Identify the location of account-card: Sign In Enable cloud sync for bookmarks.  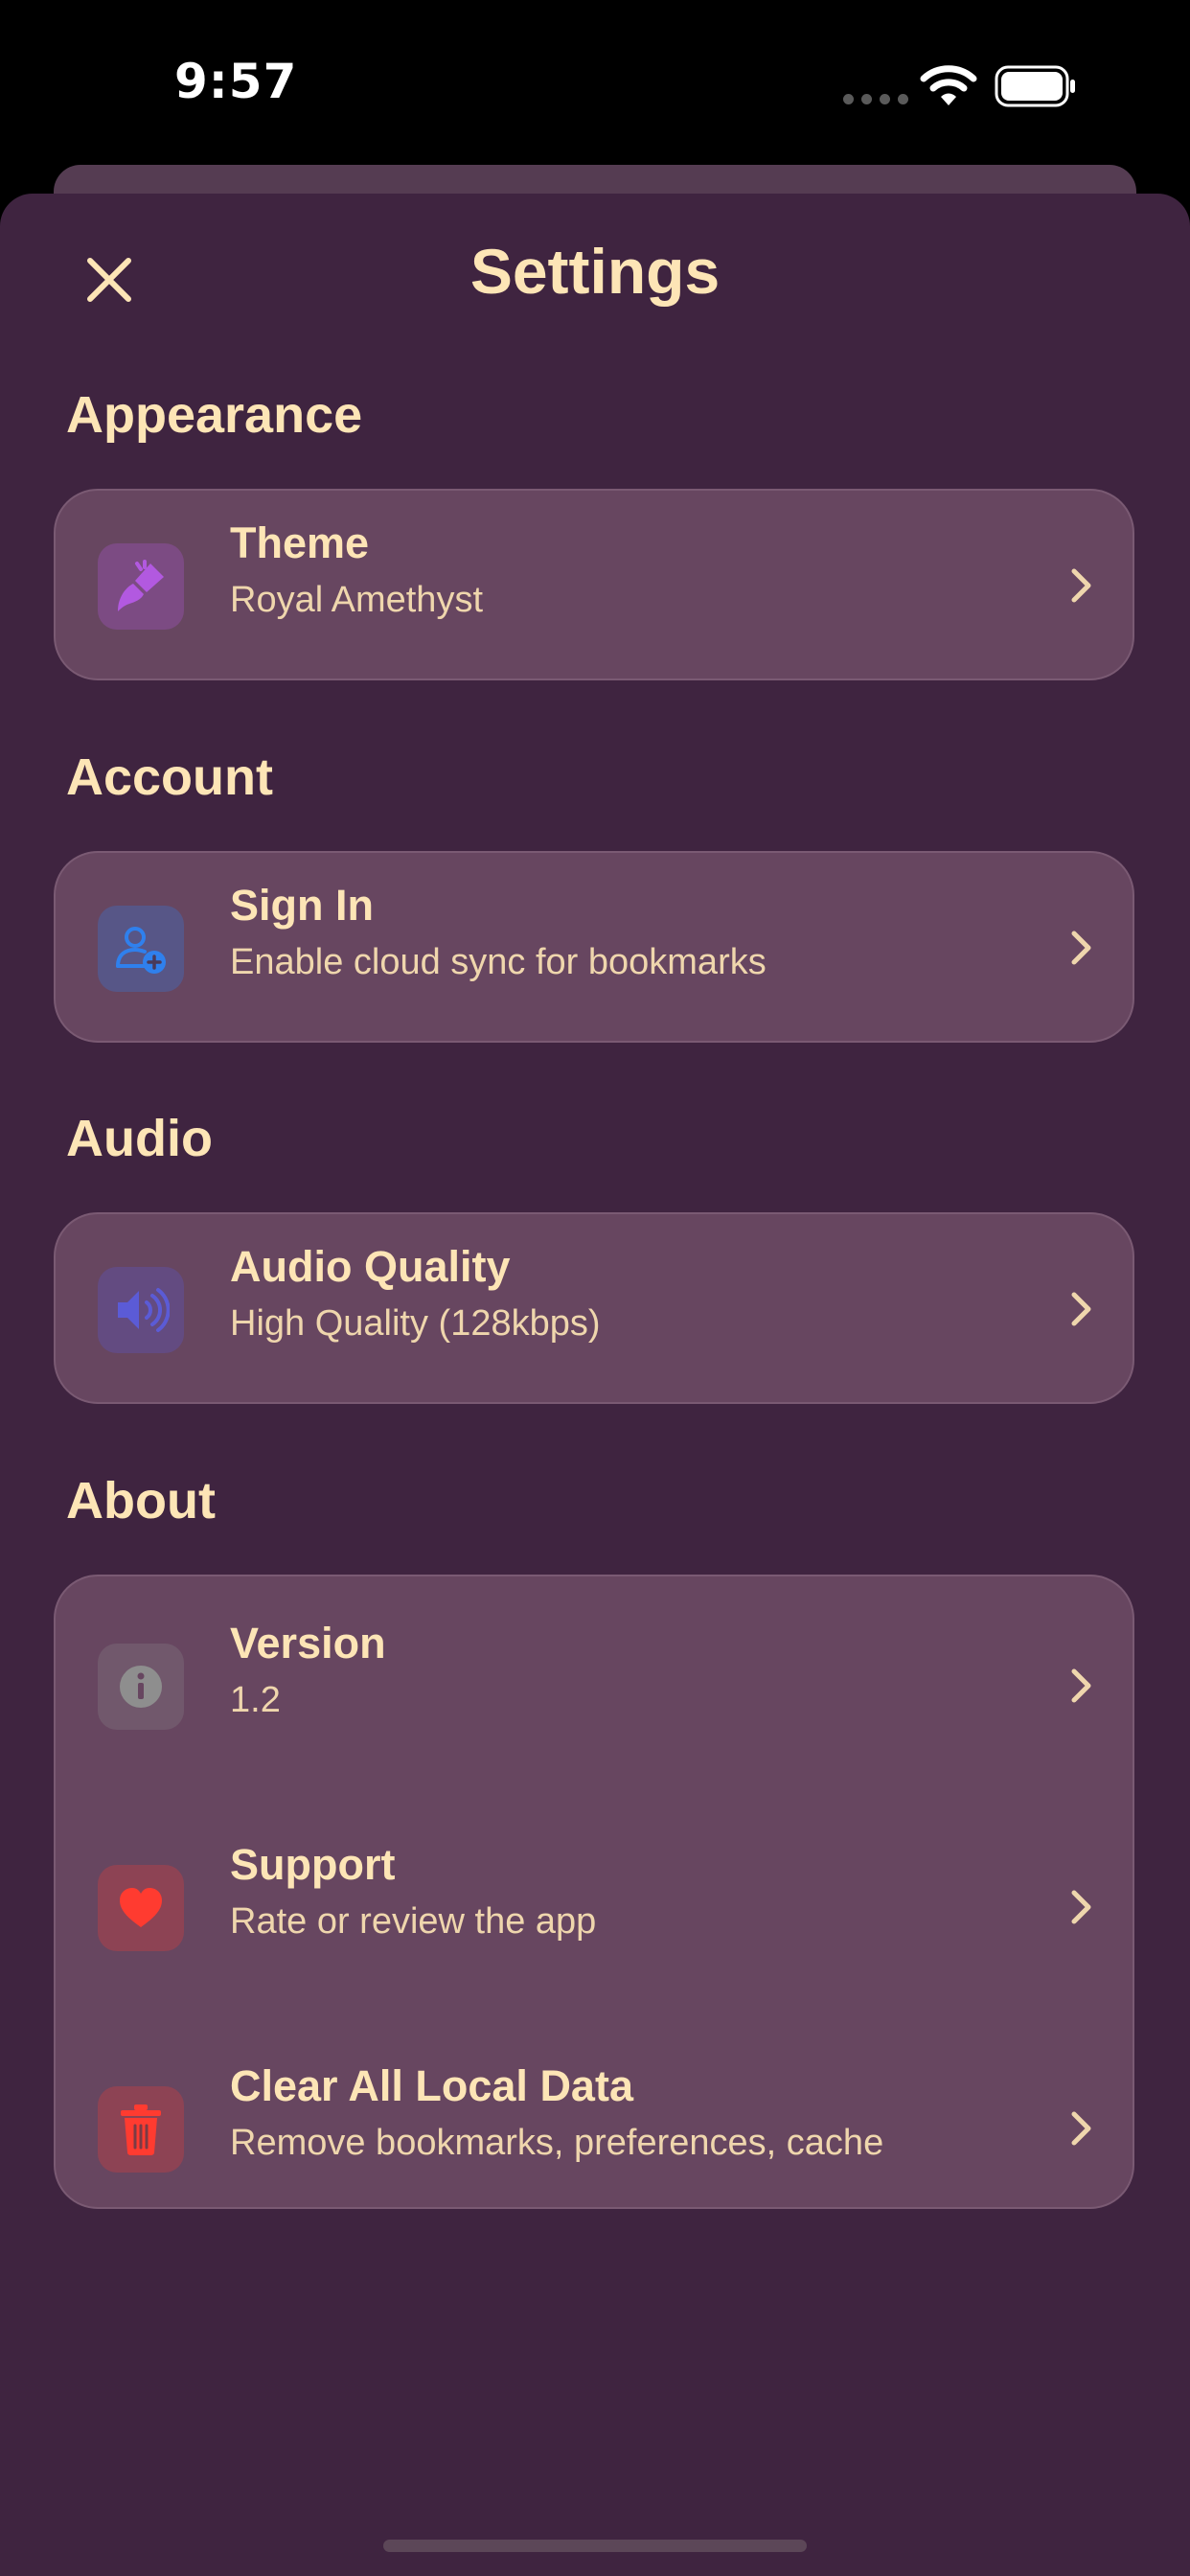
(594, 947).